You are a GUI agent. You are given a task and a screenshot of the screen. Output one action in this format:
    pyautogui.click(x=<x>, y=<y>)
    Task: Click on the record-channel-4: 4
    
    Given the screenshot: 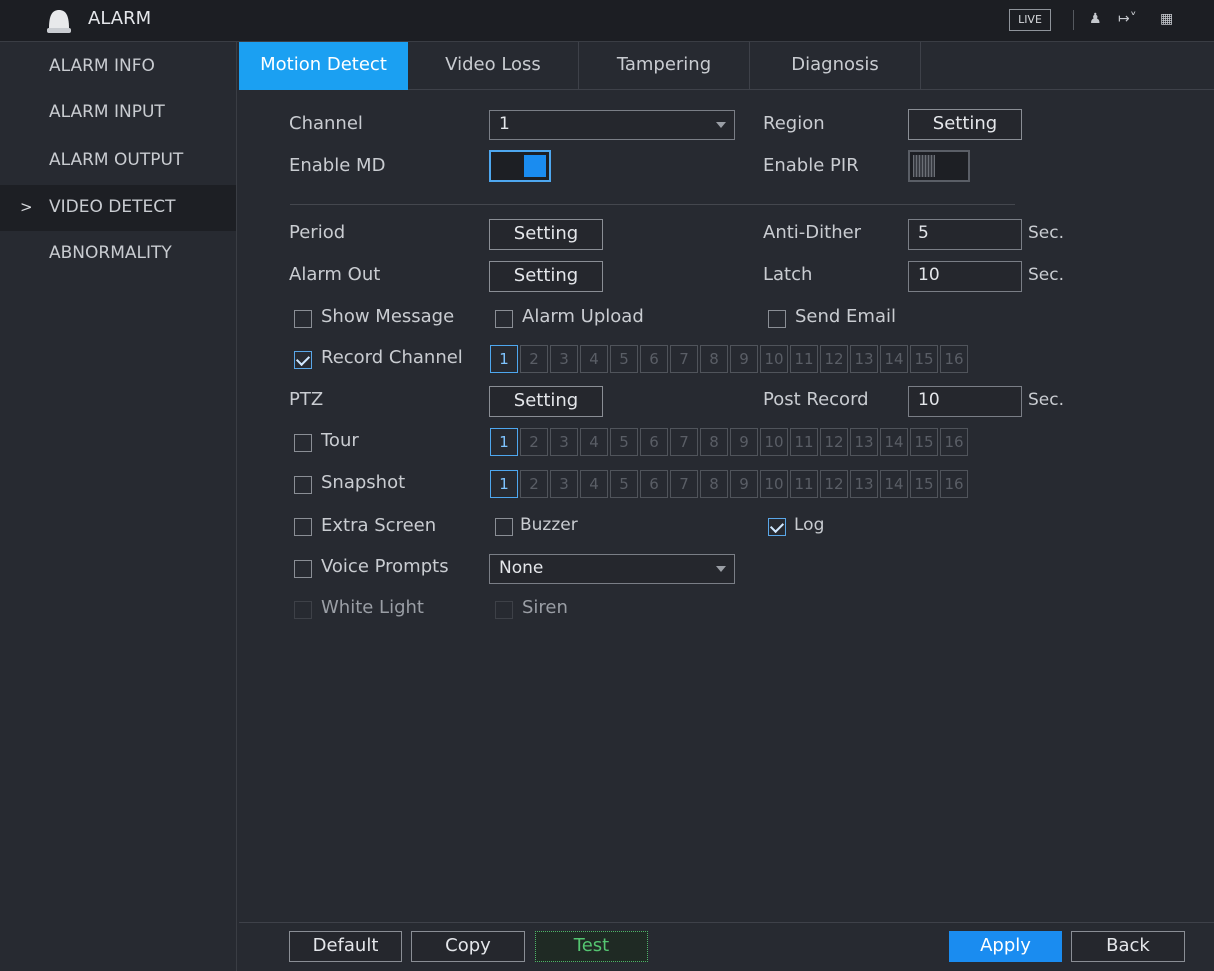 What is the action you would take?
    pyautogui.click(x=594, y=359)
    